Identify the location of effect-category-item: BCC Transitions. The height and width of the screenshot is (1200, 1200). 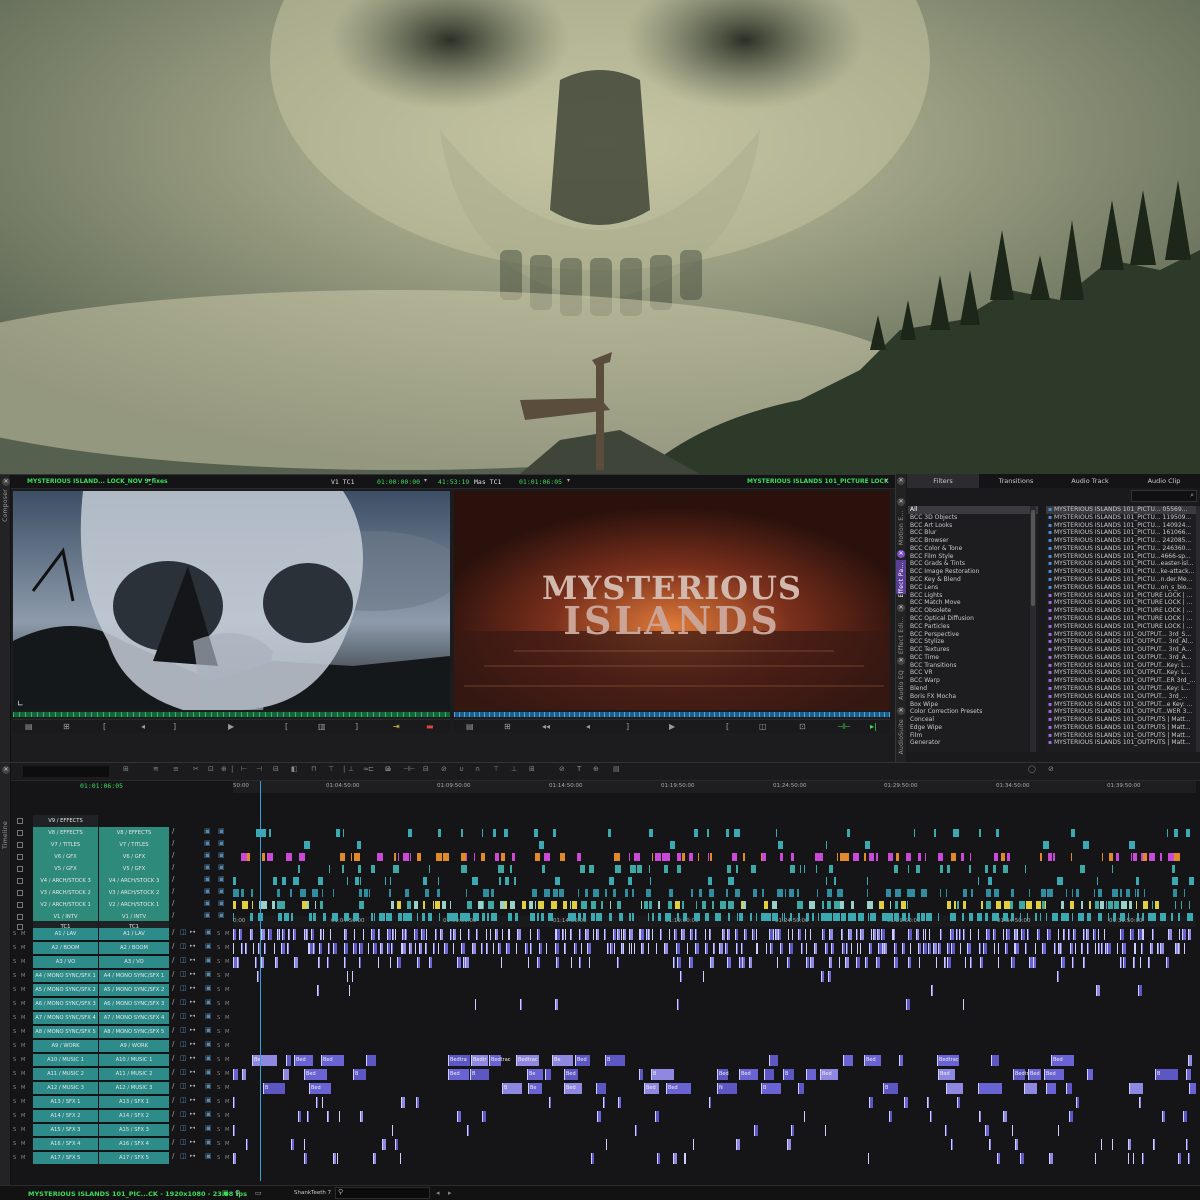
(973, 666).